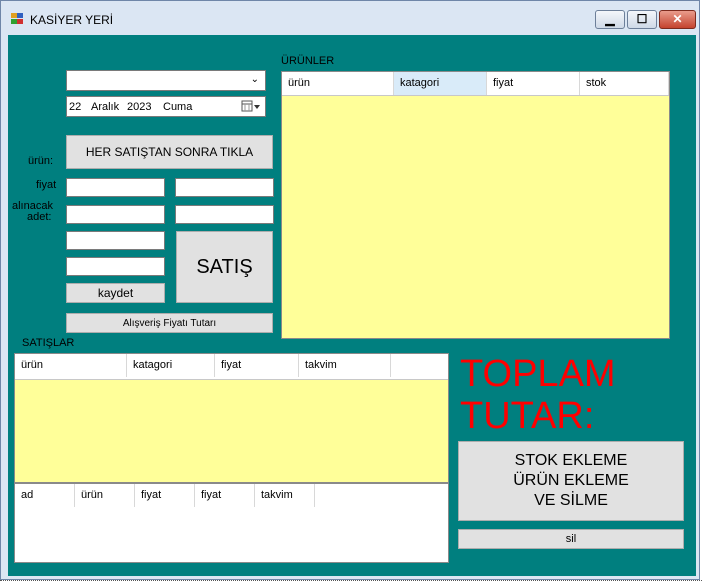 The image size is (702, 586). What do you see at coordinates (115, 214) in the screenshot?
I see `quantity-field` at bounding box center [115, 214].